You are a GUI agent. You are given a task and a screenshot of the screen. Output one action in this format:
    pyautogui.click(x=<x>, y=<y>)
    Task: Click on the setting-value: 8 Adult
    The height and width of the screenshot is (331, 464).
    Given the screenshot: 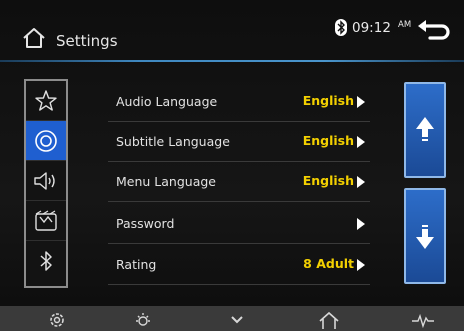 What is the action you would take?
    pyautogui.click(x=328, y=263)
    